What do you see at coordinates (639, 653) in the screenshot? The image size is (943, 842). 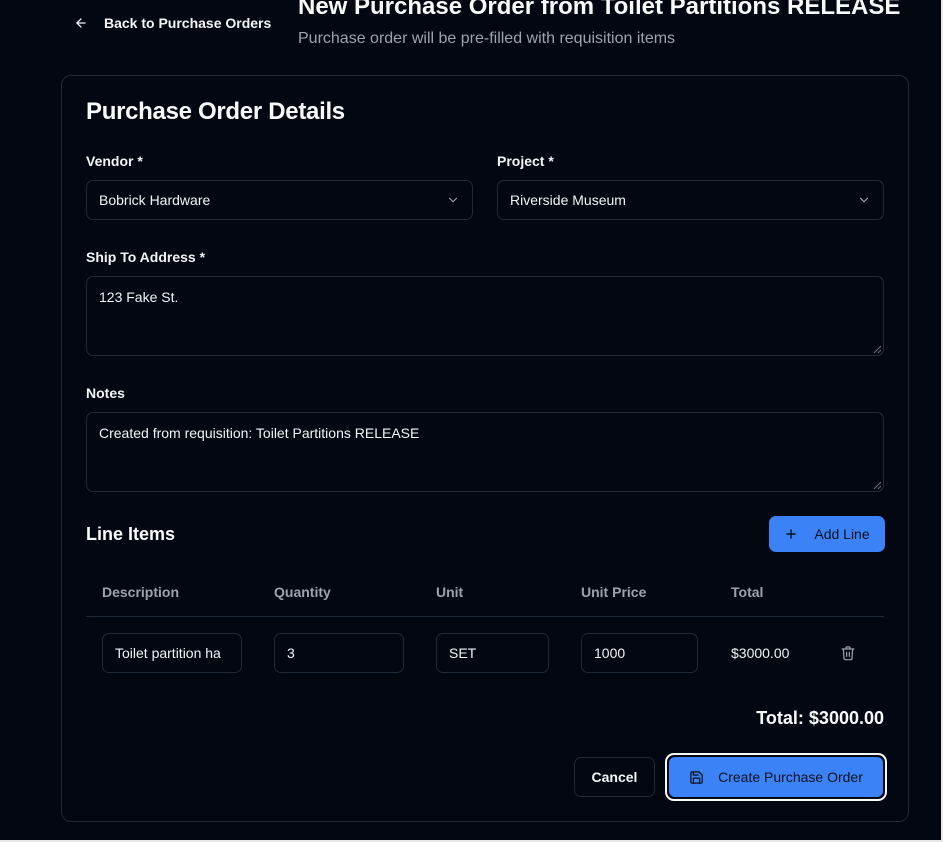 I see `unit-price-input: 1000` at bounding box center [639, 653].